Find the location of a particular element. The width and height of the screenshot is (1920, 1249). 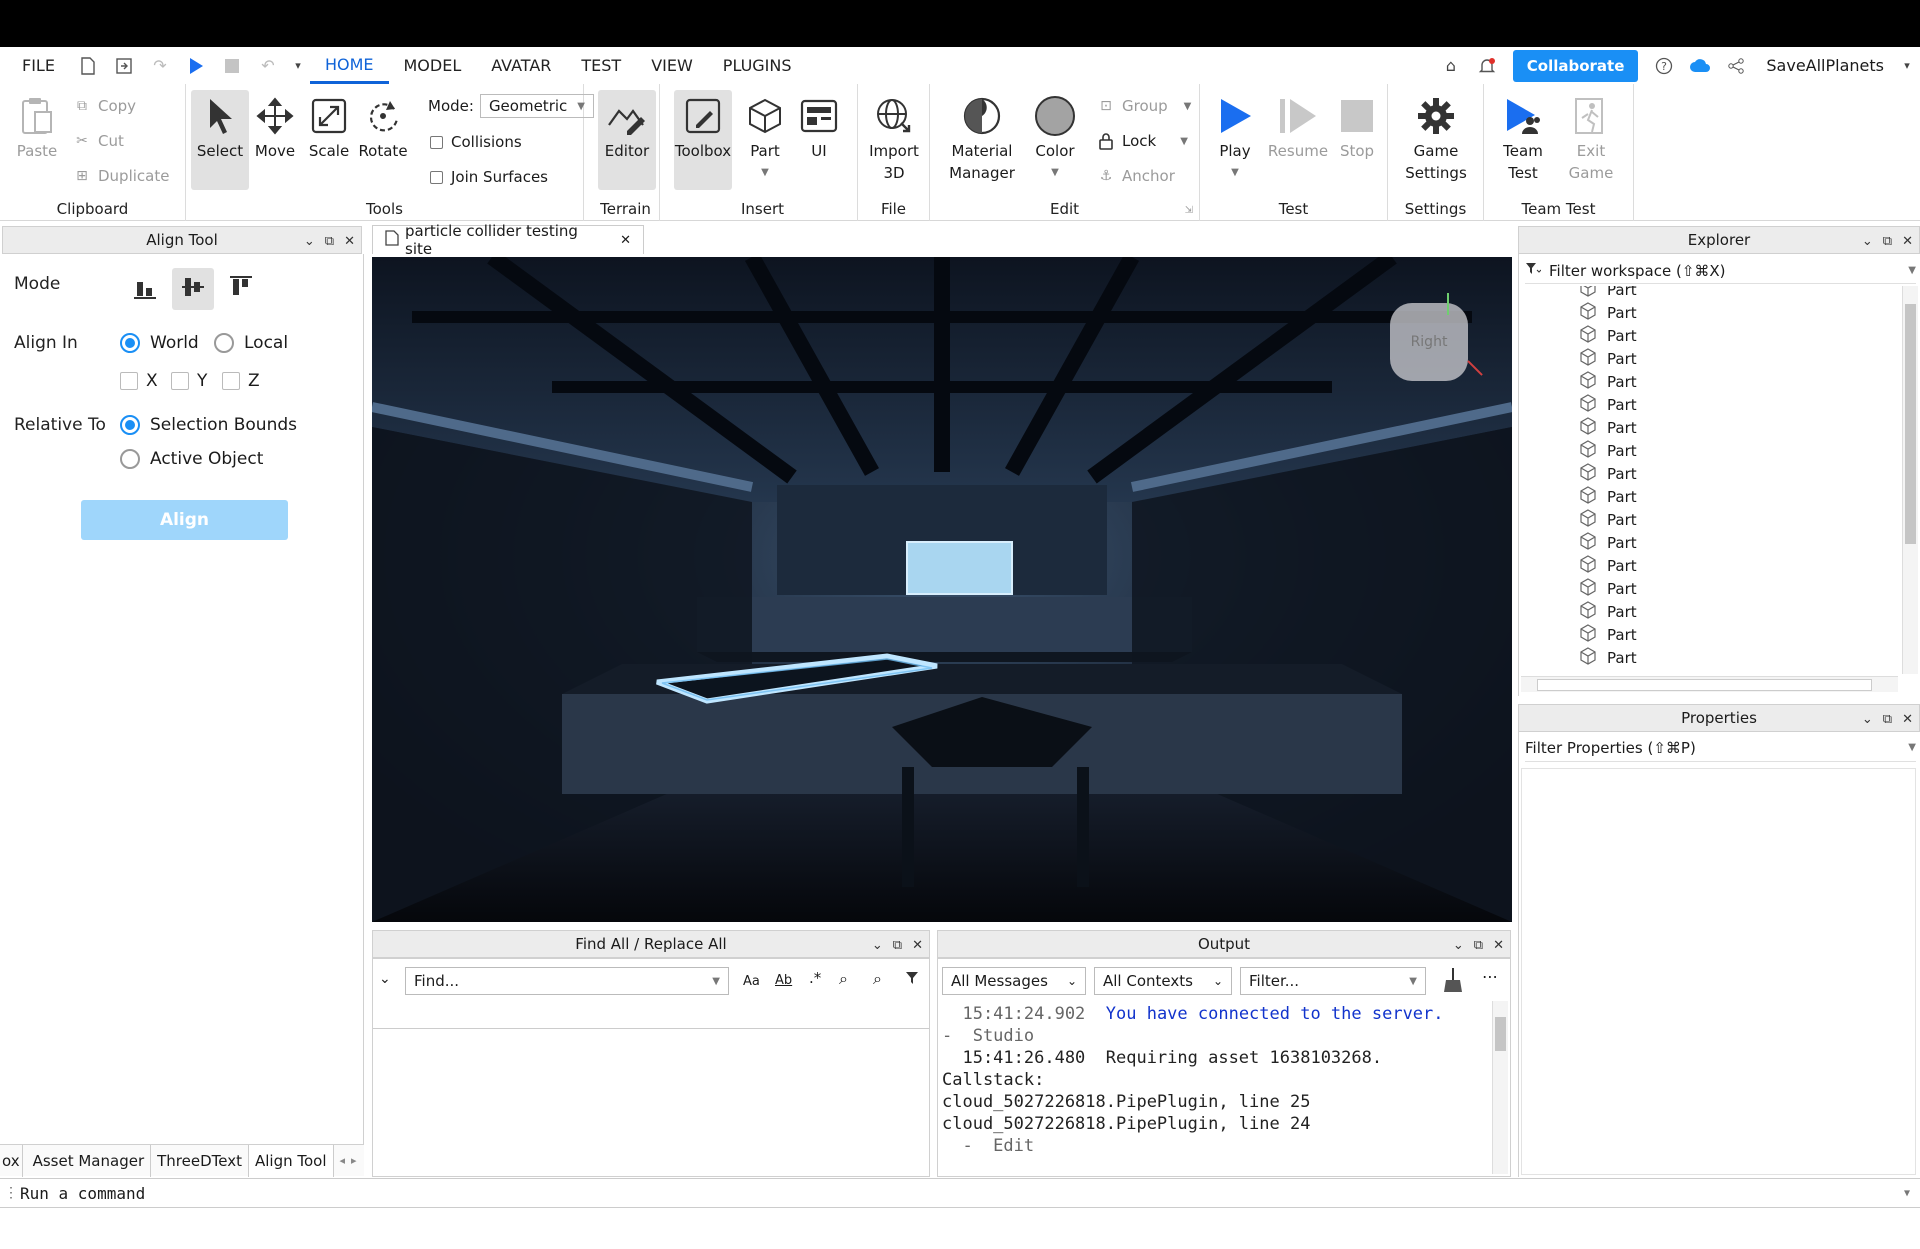

new-file-icon is located at coordinates (88, 66).